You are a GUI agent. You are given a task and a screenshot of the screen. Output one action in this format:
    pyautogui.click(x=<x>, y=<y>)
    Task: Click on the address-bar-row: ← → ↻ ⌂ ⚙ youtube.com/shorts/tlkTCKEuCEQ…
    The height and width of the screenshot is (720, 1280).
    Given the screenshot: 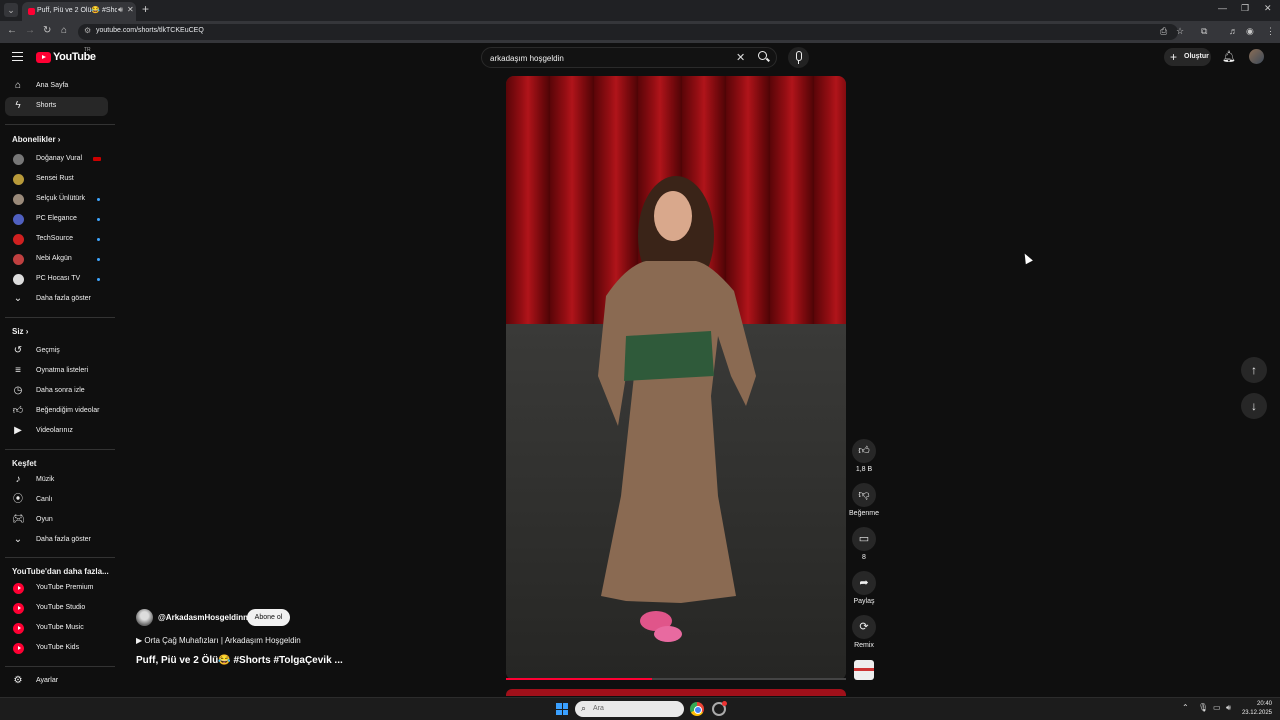 What is the action you would take?
    pyautogui.click(x=640, y=32)
    